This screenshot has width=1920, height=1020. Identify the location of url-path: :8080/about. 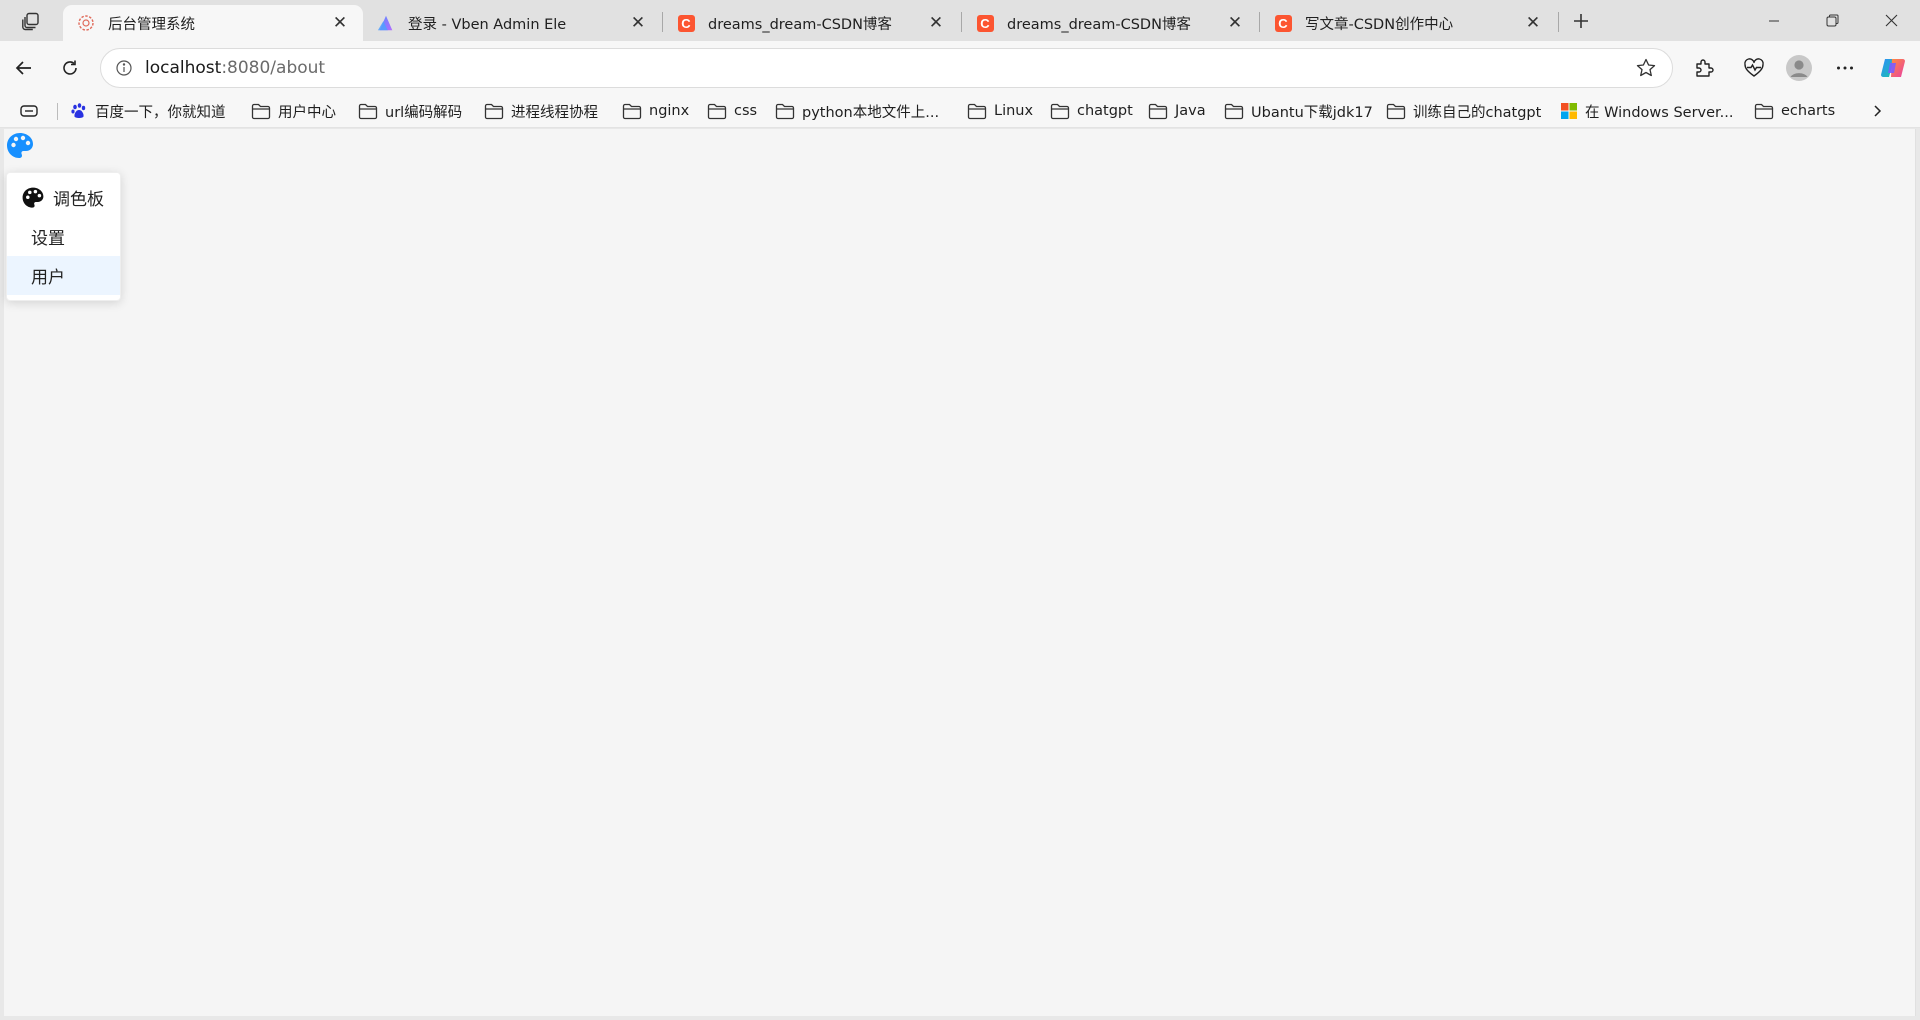
(273, 68).